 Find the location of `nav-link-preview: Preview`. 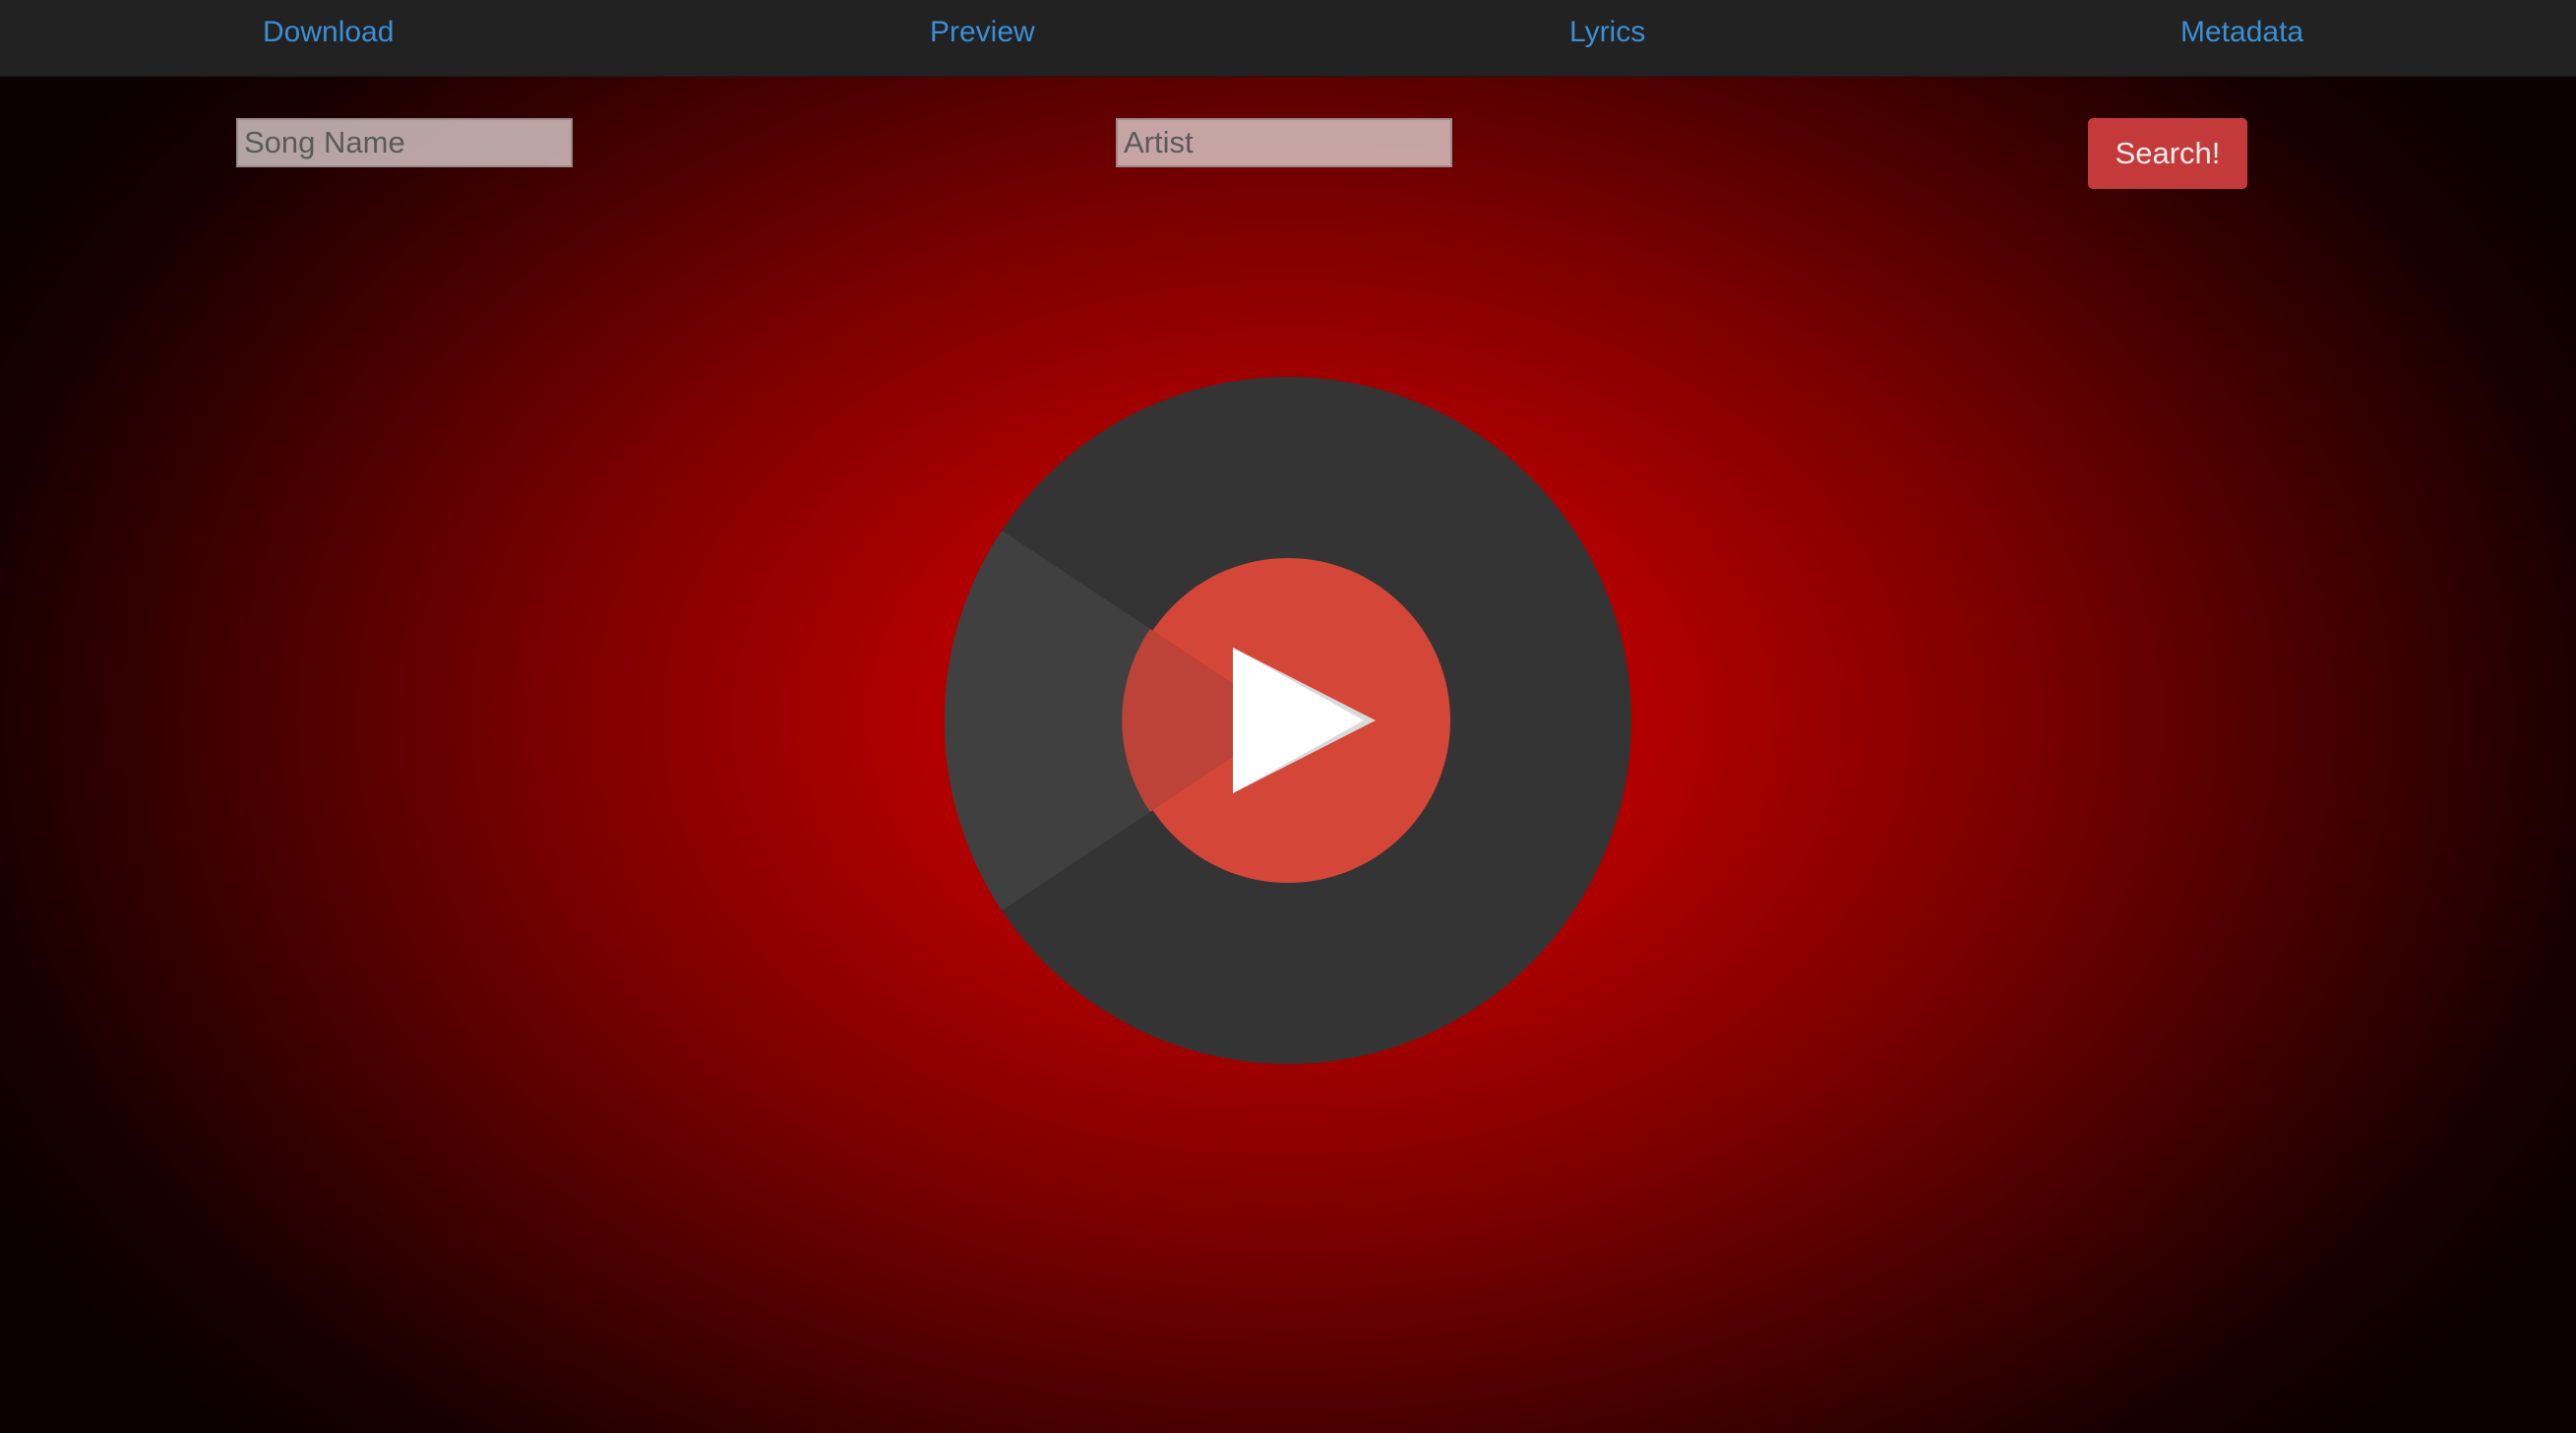

nav-link-preview: Preview is located at coordinates (982, 32).